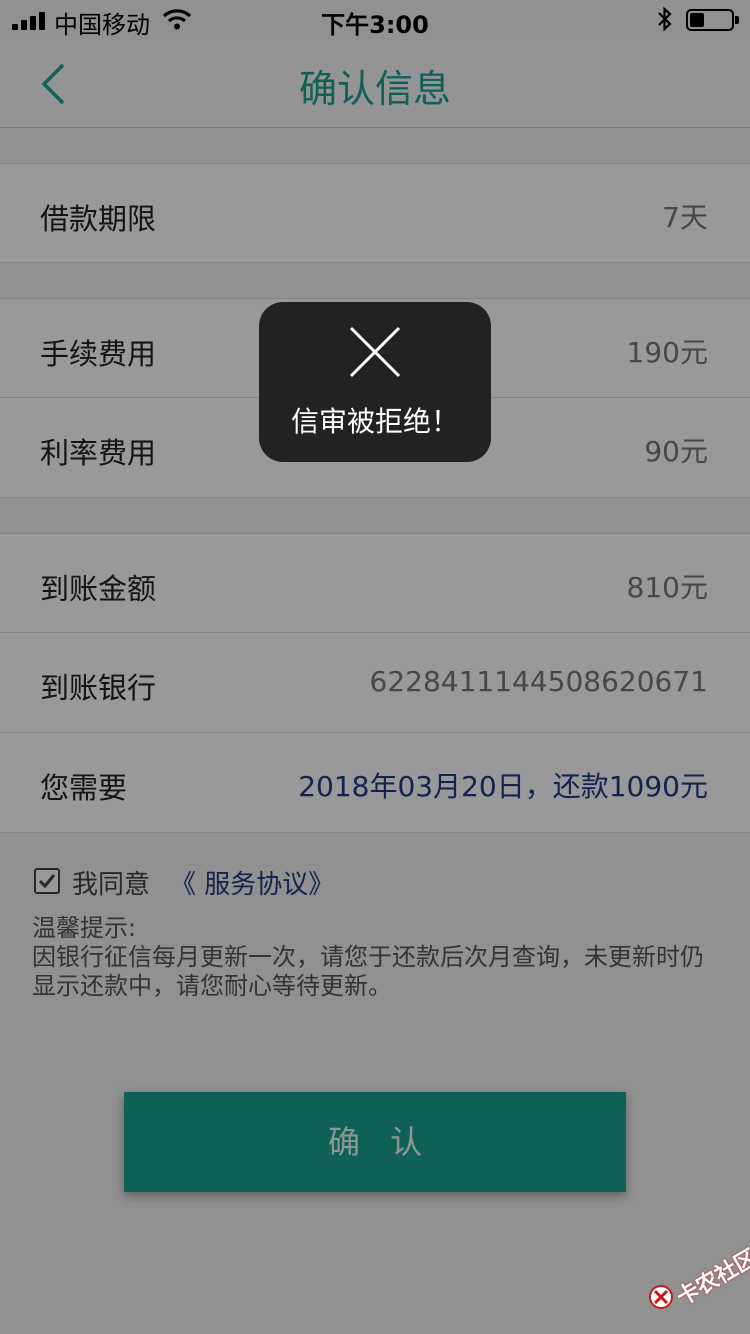 Image resolution: width=750 pixels, height=1334 pixels. I want to click on close-icon, so click(375, 352).